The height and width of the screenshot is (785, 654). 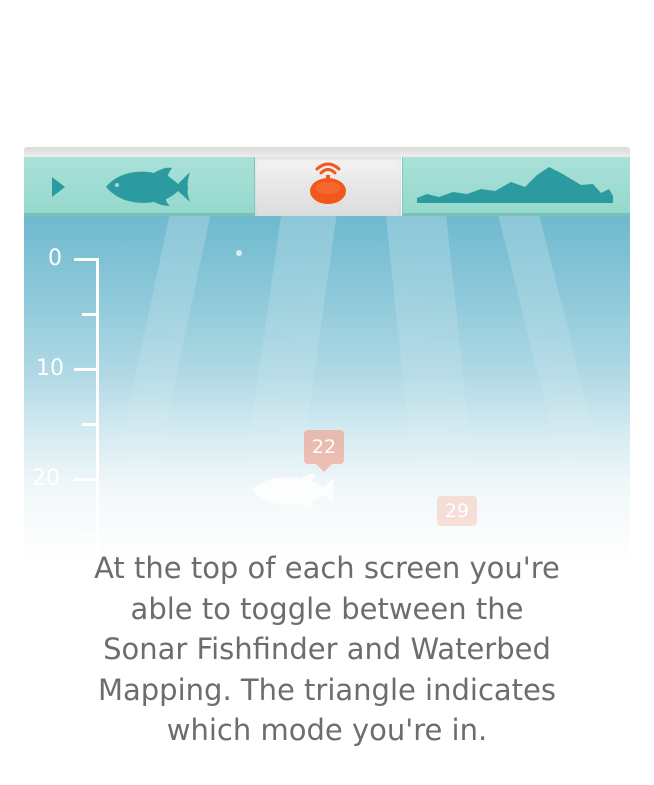 I want to click on fish-depth-marker: 22, so click(x=324, y=451).